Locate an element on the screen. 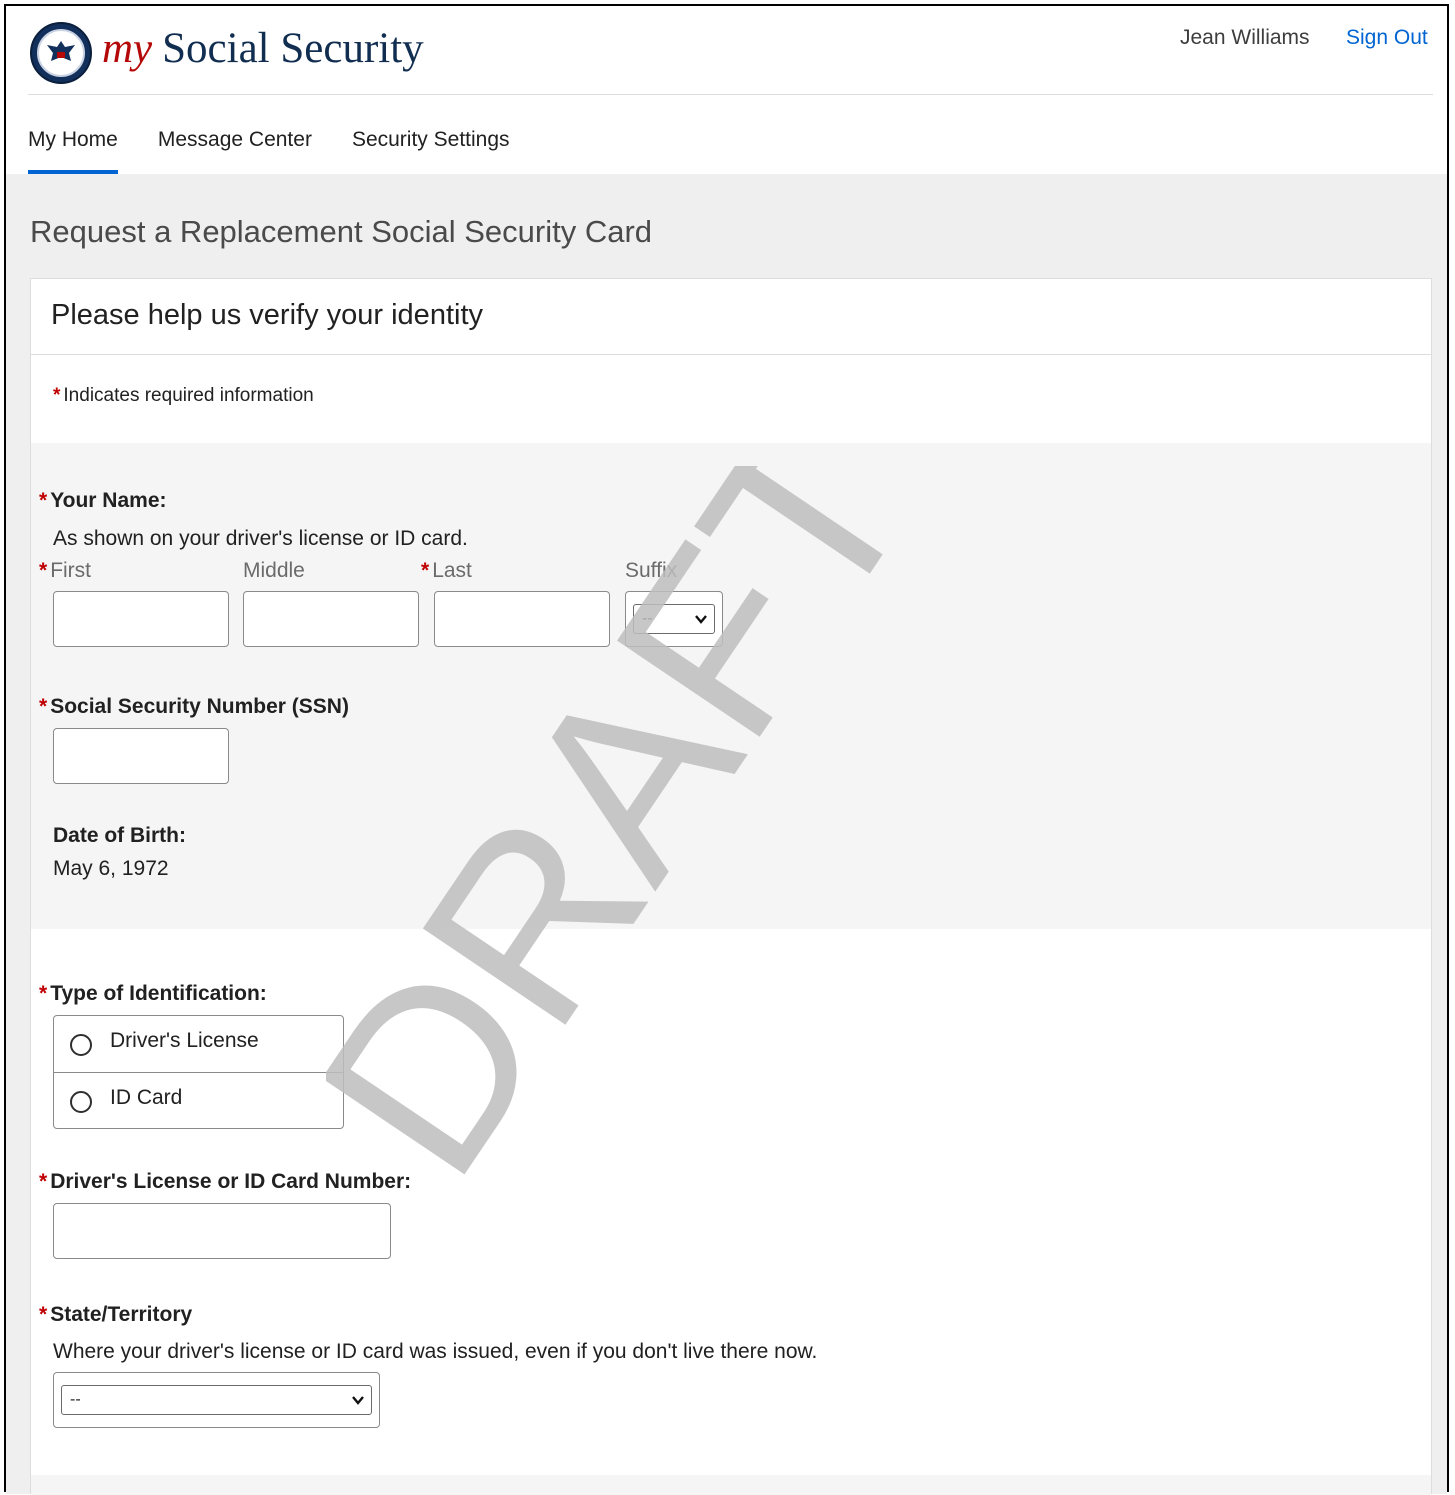 This screenshot has width=1455, height=1495. name-label-text: Your Name: is located at coordinates (108, 500).